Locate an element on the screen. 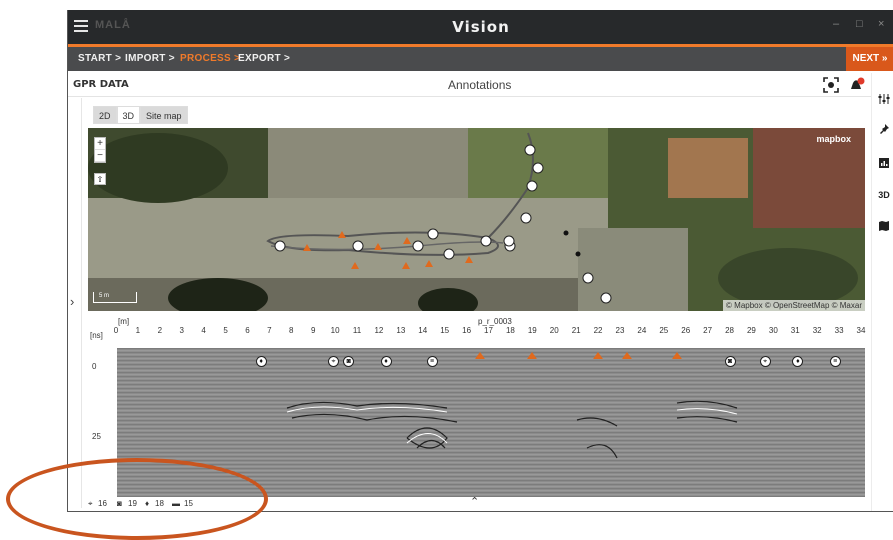 This screenshot has height=540, width=893. profile-name: p_r_0003 is located at coordinates (495, 321).